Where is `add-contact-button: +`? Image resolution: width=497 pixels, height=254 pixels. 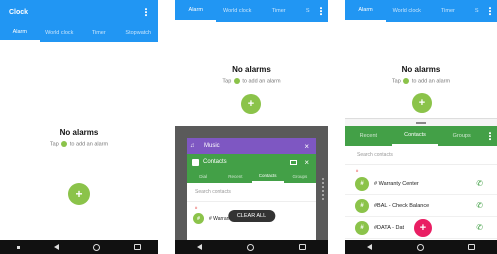 add-contact-button: + is located at coordinates (423, 228).